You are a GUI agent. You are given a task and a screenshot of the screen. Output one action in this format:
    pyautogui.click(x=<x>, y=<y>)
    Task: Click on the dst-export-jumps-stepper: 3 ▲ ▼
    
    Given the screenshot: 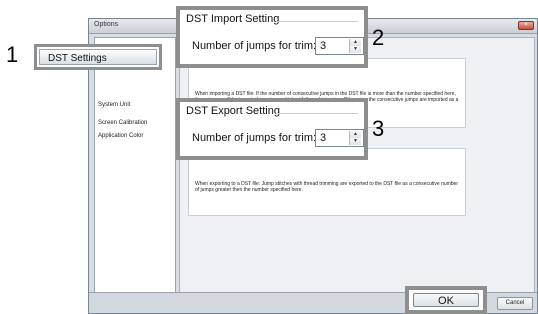 What is the action you would take?
    pyautogui.click(x=339, y=138)
    